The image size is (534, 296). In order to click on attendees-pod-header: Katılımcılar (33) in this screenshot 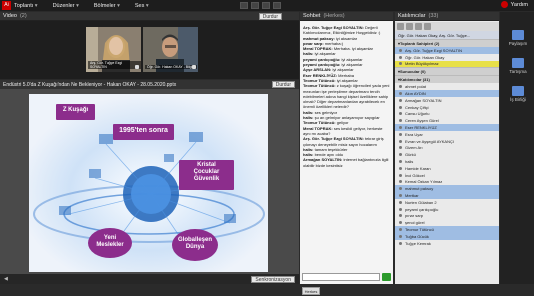, I will do `click(447, 16)`.